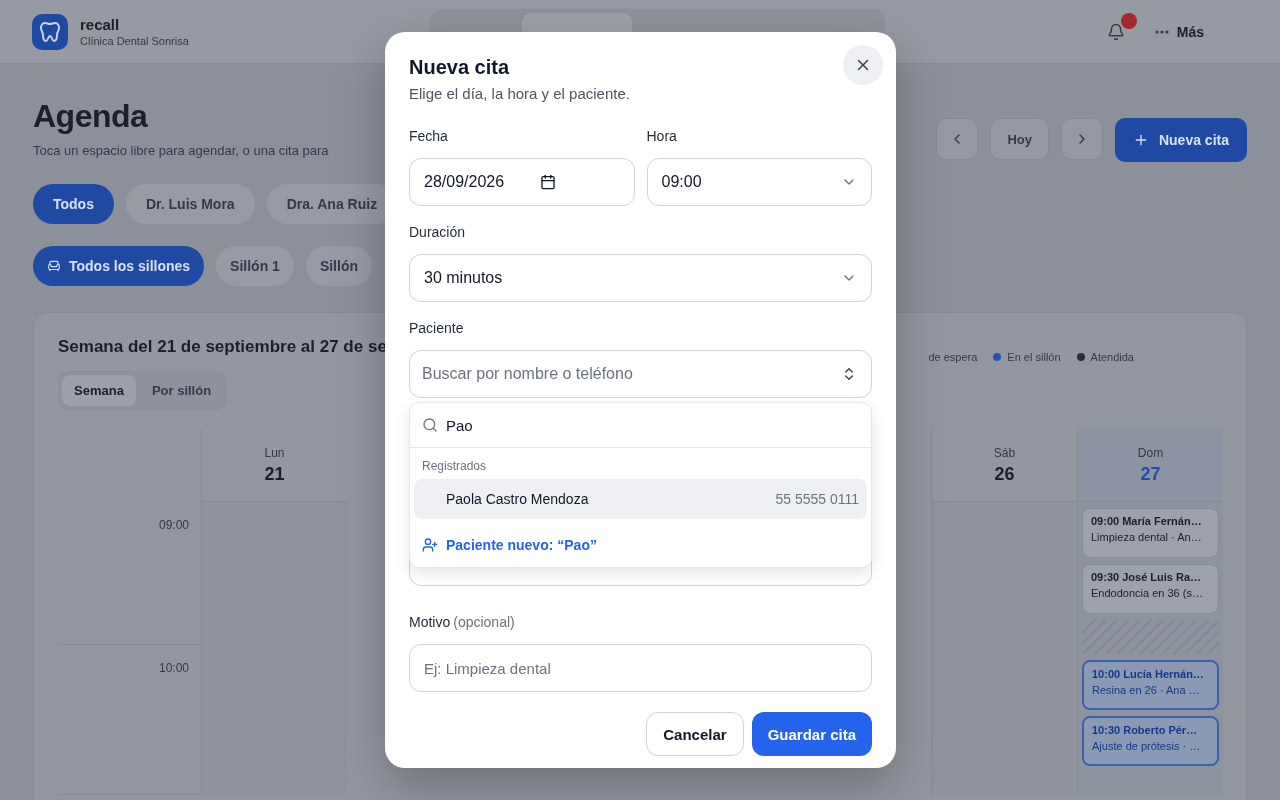  What do you see at coordinates (695, 734) in the screenshot?
I see `cancel-button: Cancelar` at bounding box center [695, 734].